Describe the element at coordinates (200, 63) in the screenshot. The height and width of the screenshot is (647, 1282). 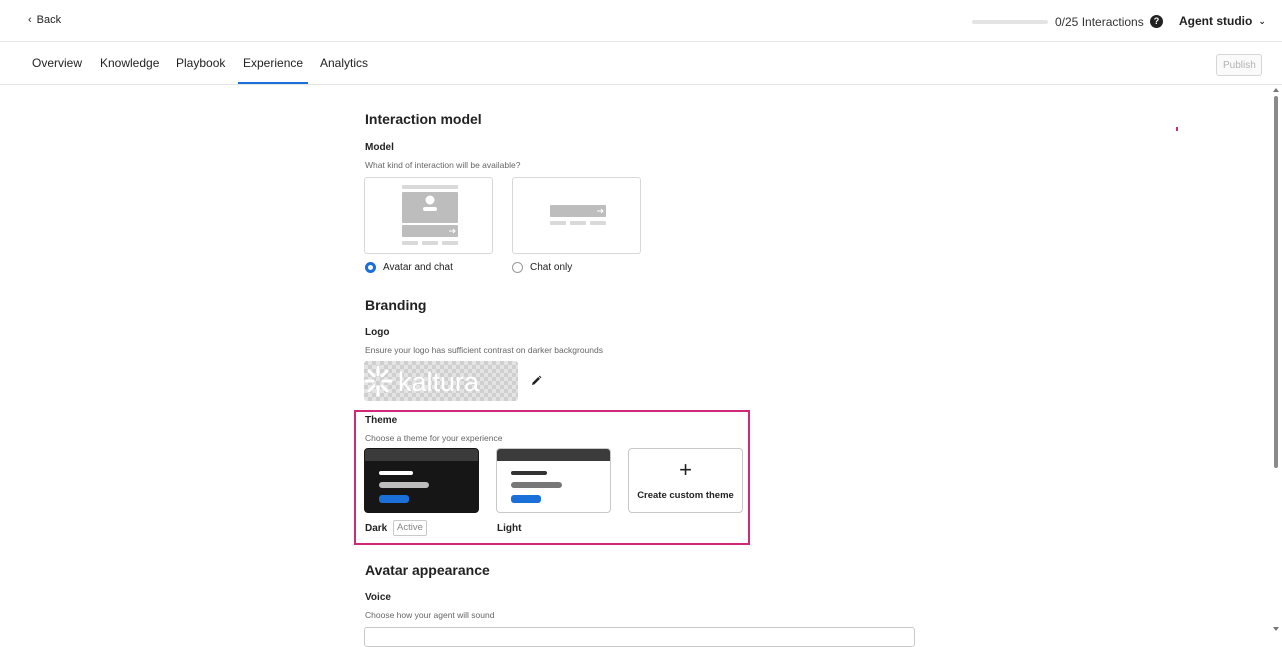
I see `tab-playbook: Playbook` at that location.